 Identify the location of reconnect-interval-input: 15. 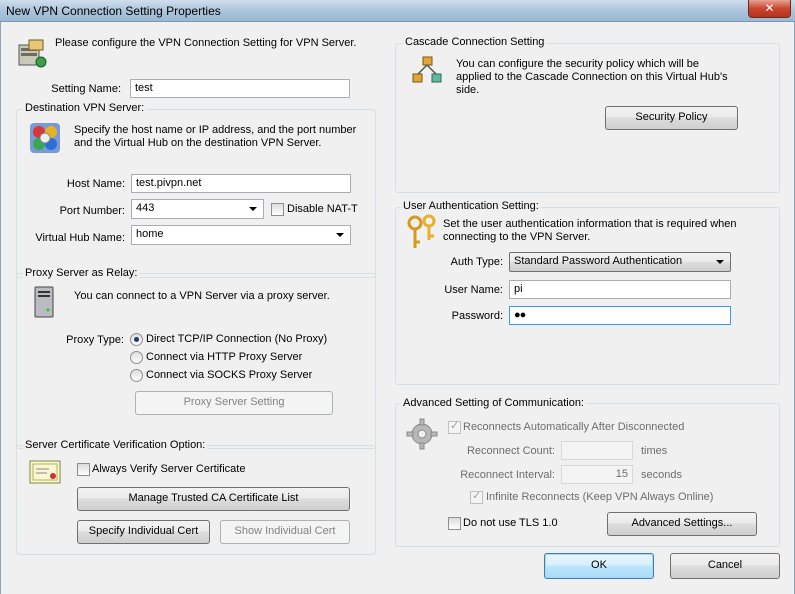
(597, 474).